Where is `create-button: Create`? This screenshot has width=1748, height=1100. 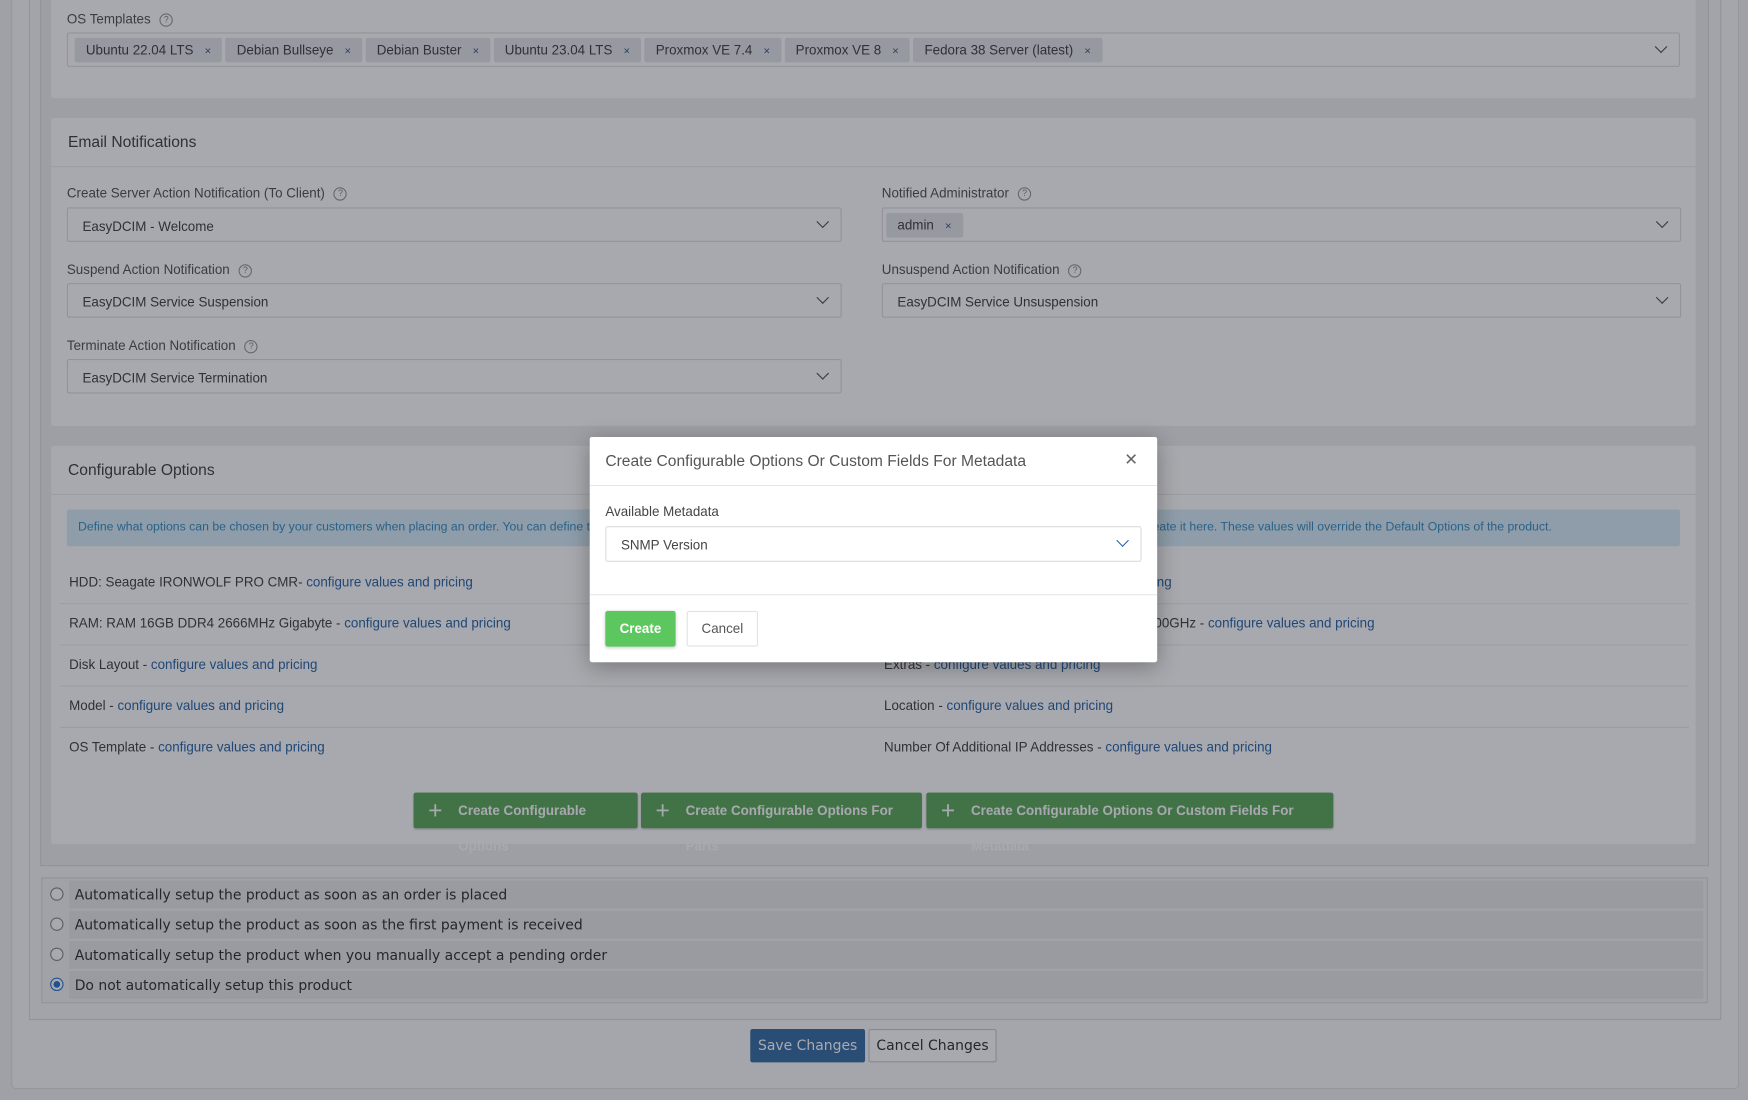 create-button: Create is located at coordinates (640, 628).